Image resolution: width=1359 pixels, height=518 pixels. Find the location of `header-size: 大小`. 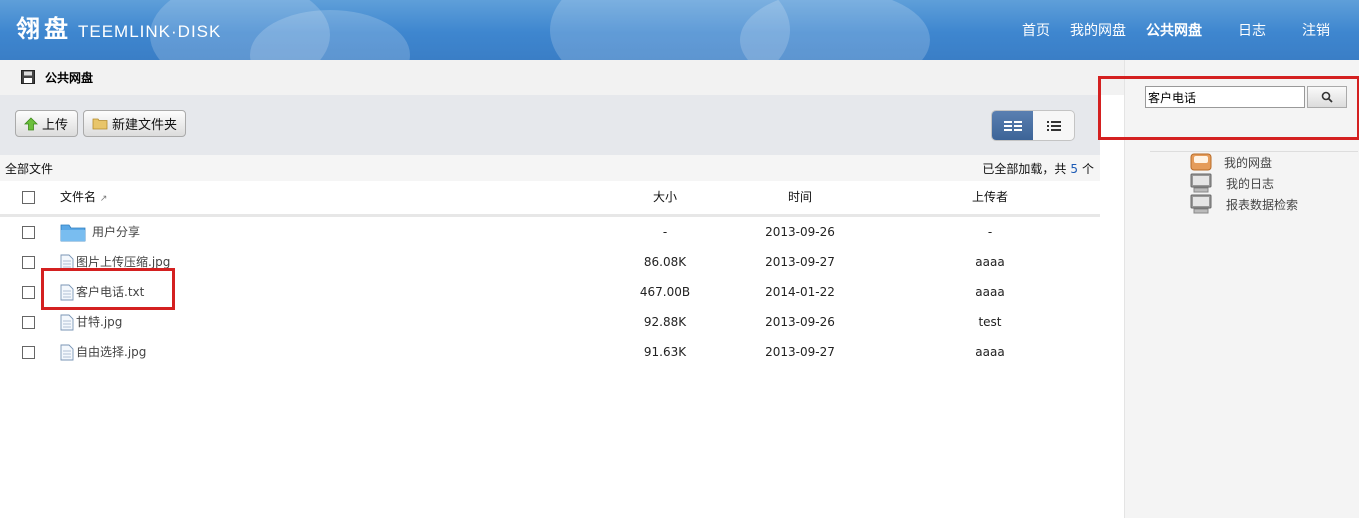

header-size: 大小 is located at coordinates (664, 197).